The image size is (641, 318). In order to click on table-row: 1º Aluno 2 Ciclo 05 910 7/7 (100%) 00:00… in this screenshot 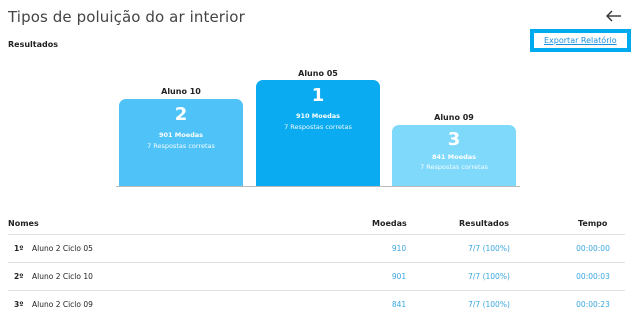, I will do `click(316, 249)`.